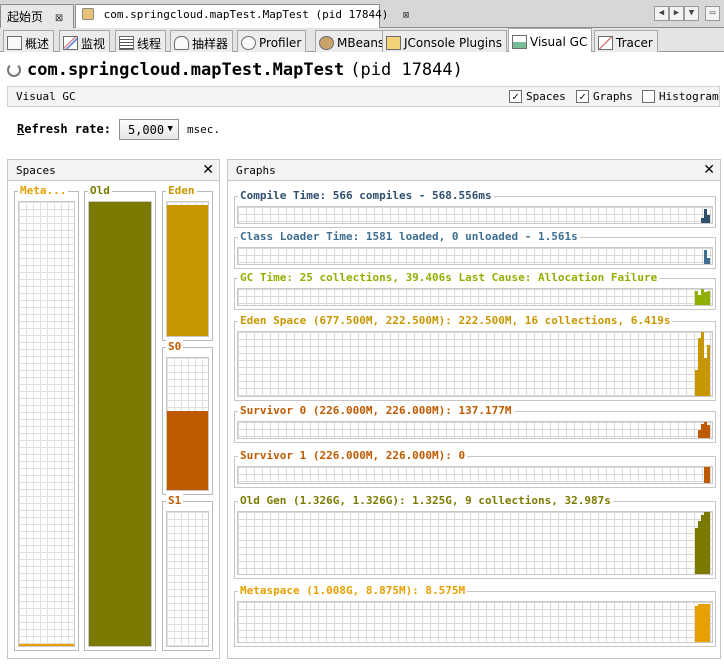  I want to click on refresh-rate-value: 5,000, so click(146, 129).